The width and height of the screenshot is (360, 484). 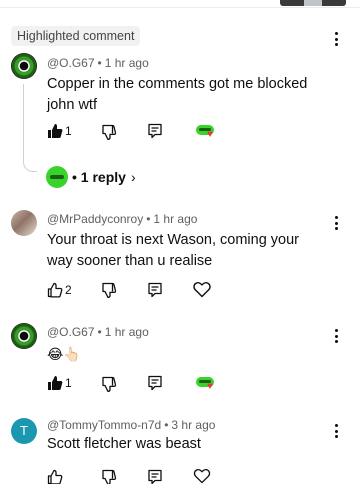 I want to click on reply-count: 1 reply, so click(x=103, y=177).